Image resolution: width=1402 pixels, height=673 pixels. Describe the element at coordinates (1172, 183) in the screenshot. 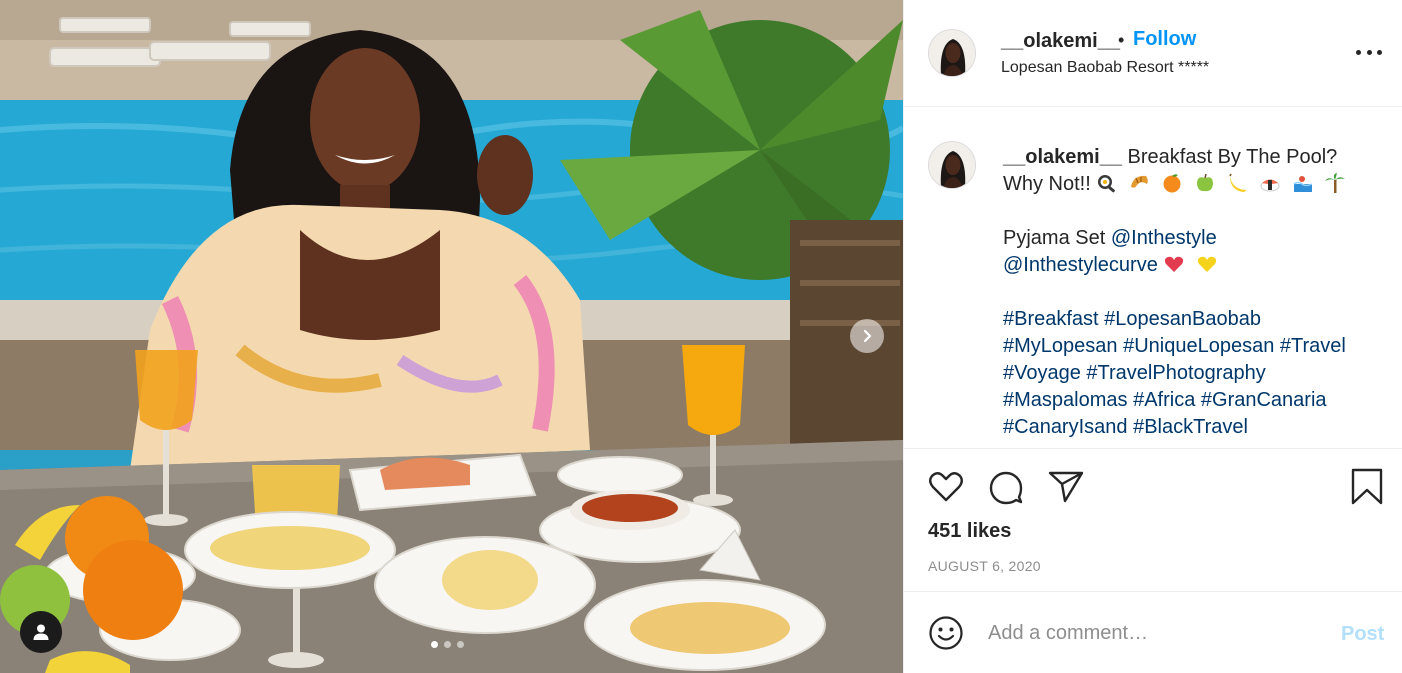

I see `orange-icon` at that location.